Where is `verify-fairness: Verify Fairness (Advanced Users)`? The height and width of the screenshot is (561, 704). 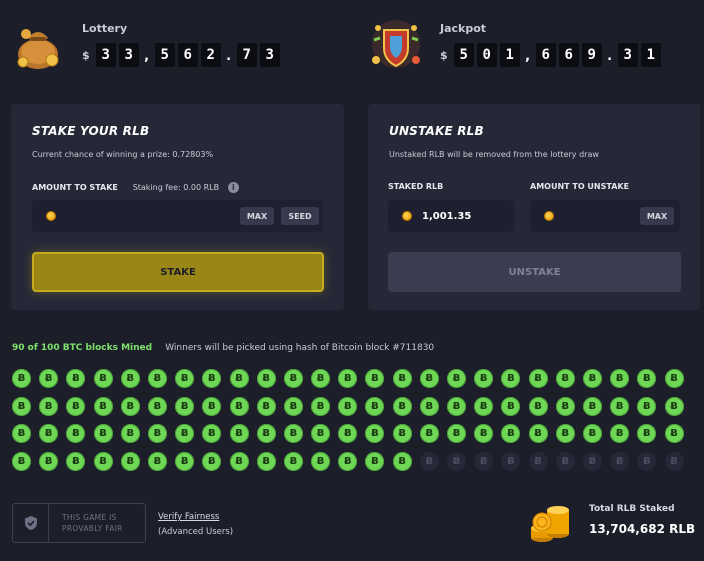 verify-fairness: Verify Fairness (Advanced Users) is located at coordinates (195, 525).